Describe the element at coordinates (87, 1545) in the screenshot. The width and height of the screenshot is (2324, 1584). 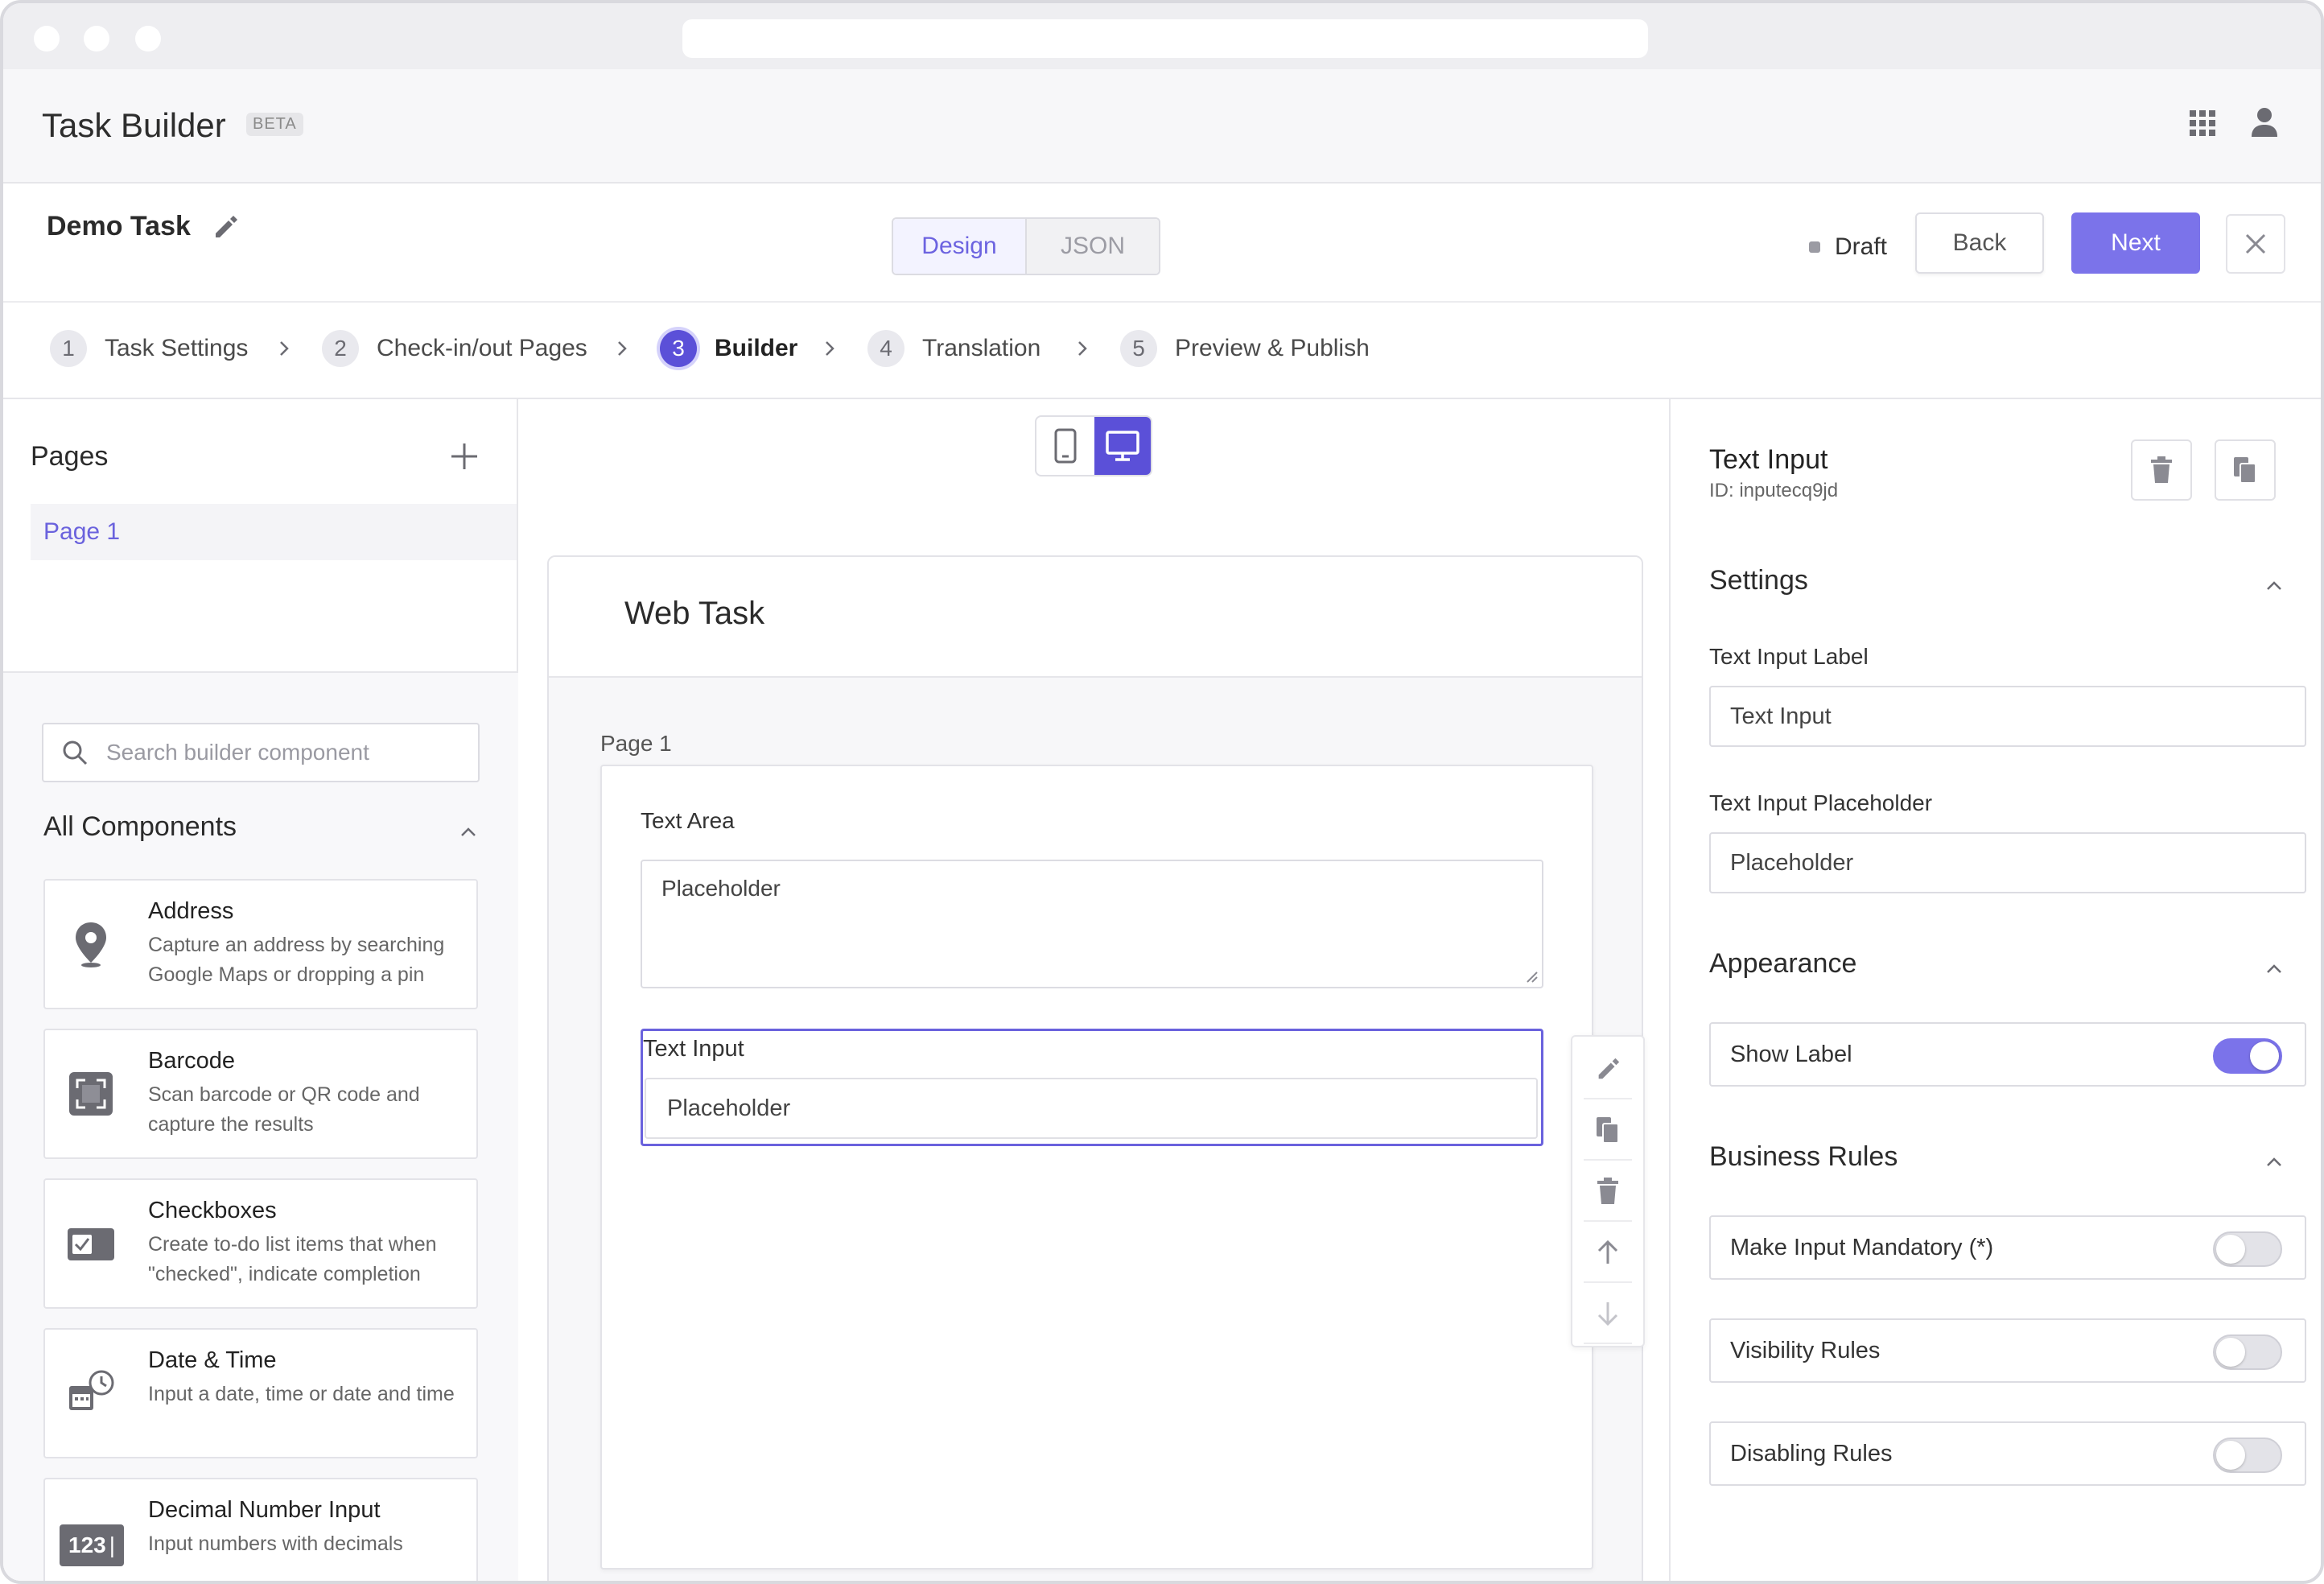
I see `icon-text: 123` at that location.